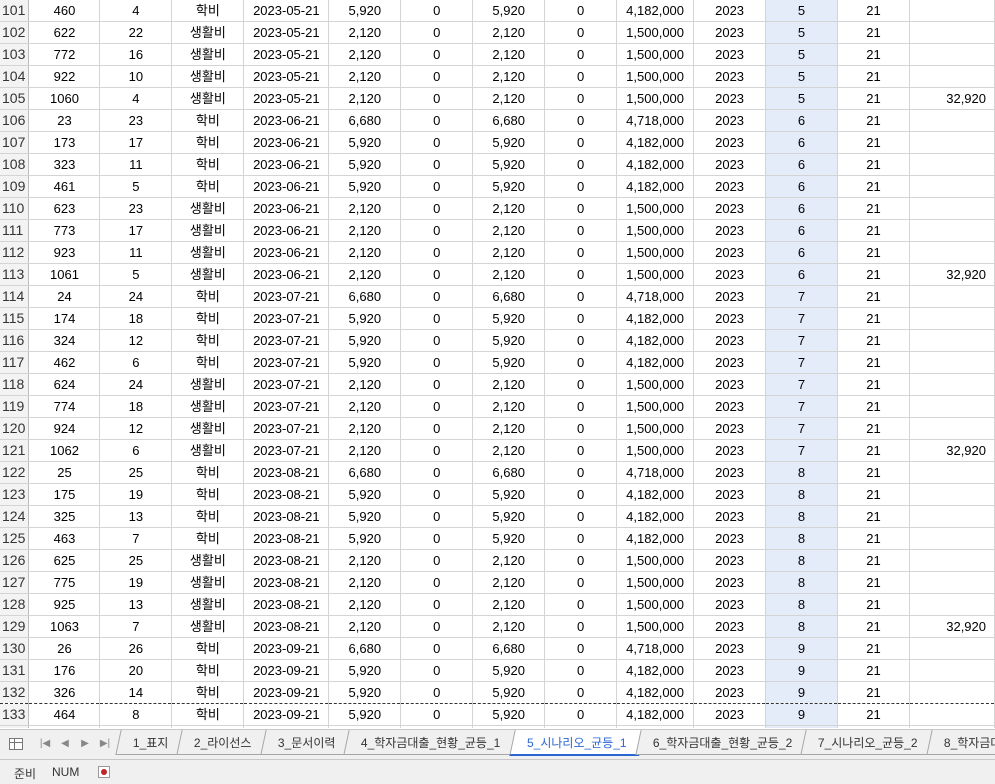  What do you see at coordinates (64, 274) in the screenshot?
I see `cell: 1061` at bounding box center [64, 274].